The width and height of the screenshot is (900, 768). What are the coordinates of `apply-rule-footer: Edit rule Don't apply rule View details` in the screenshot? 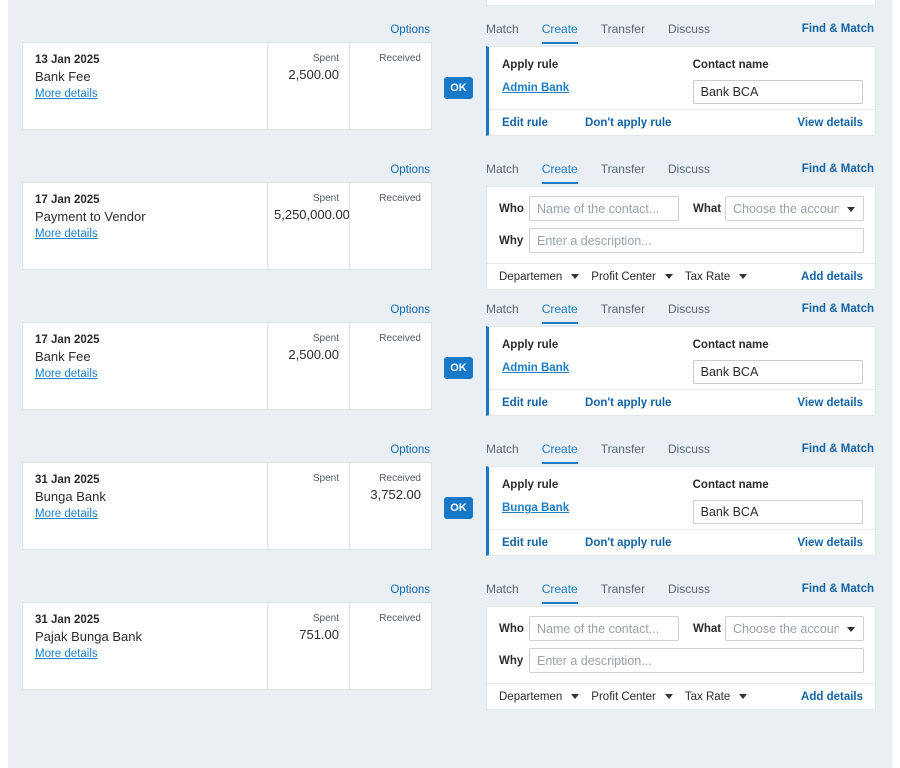 It's located at (682, 542).